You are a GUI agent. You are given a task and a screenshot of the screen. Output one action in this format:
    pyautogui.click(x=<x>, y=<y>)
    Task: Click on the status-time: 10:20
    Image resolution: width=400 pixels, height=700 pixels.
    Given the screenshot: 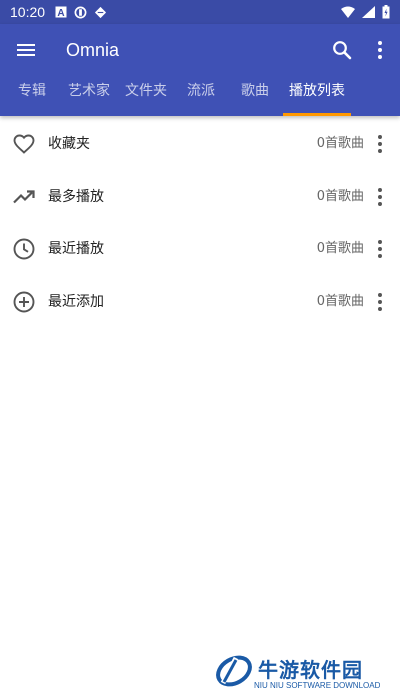 What is the action you would take?
    pyautogui.click(x=28, y=12)
    